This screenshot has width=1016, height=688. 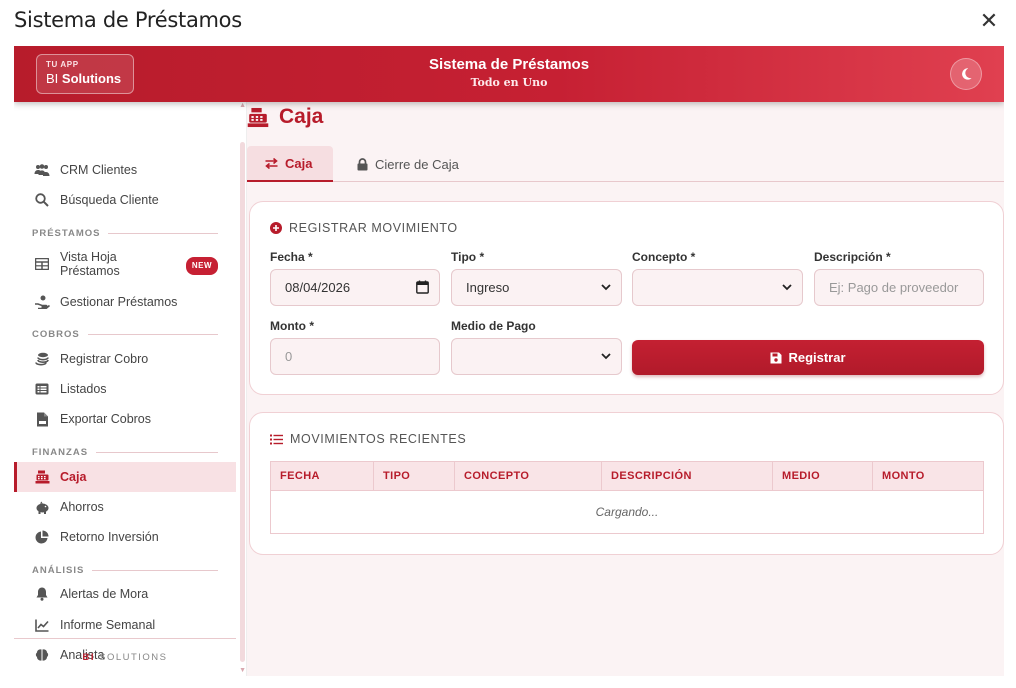 I want to click on fecha-label: Fecha *, so click(x=291, y=257).